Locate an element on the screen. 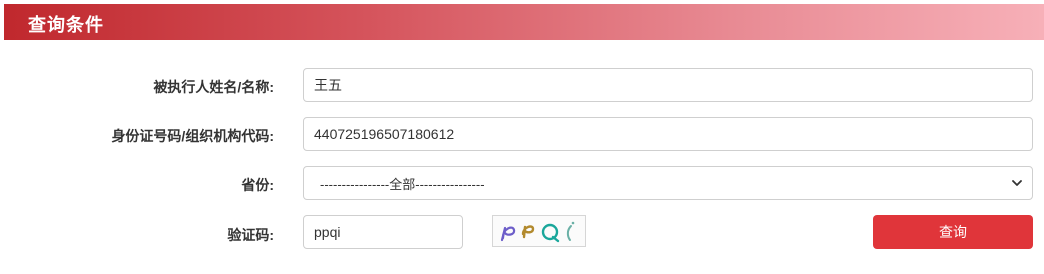 The width and height of the screenshot is (1044, 274). id-number-input: 440725196507180612 is located at coordinates (668, 134).